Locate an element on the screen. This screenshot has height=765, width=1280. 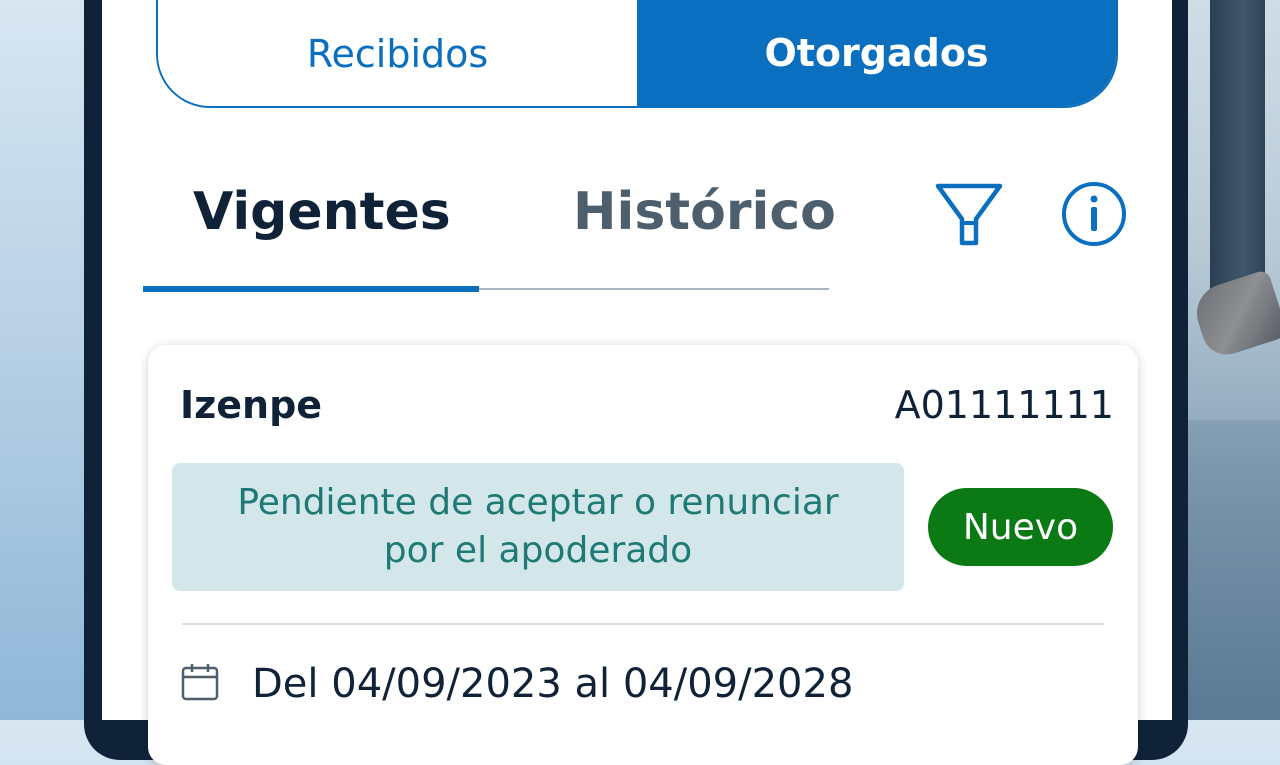
background-floor is located at coordinates (1230, 570).